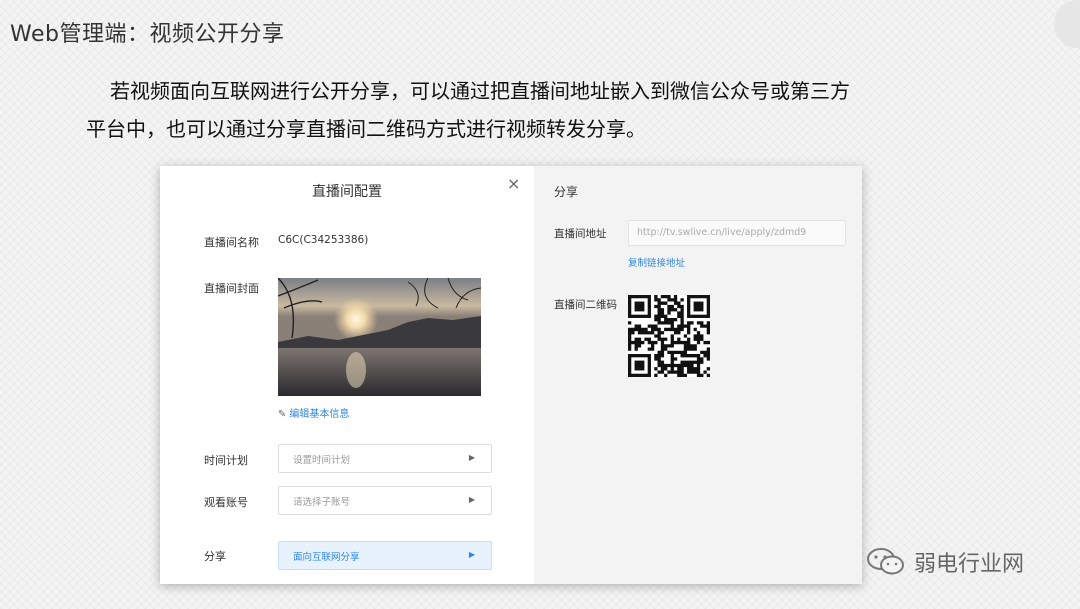  What do you see at coordinates (323, 240) in the screenshot?
I see `room-name-value: C6C(C34253386)` at bounding box center [323, 240].